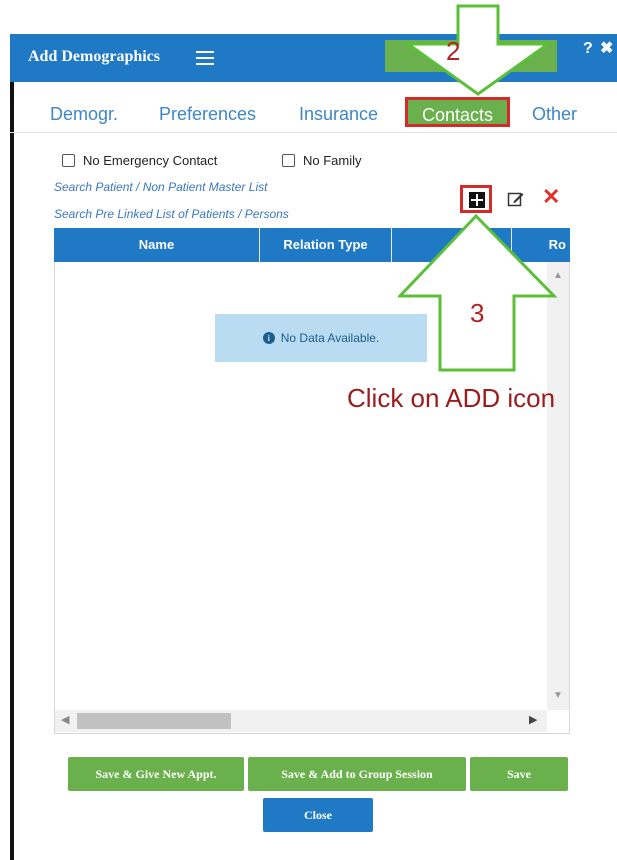 The height and width of the screenshot is (860, 617). What do you see at coordinates (160, 187) in the screenshot?
I see `search-master-link: Search Patient / Non Patient Master List` at bounding box center [160, 187].